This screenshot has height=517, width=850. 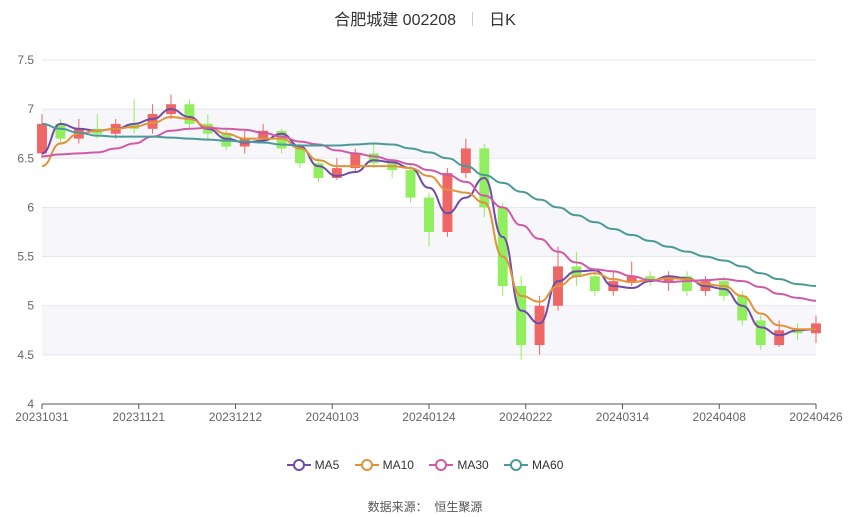 What do you see at coordinates (236, 417) in the screenshot?
I see `x-tick-label: 20231212` at bounding box center [236, 417].